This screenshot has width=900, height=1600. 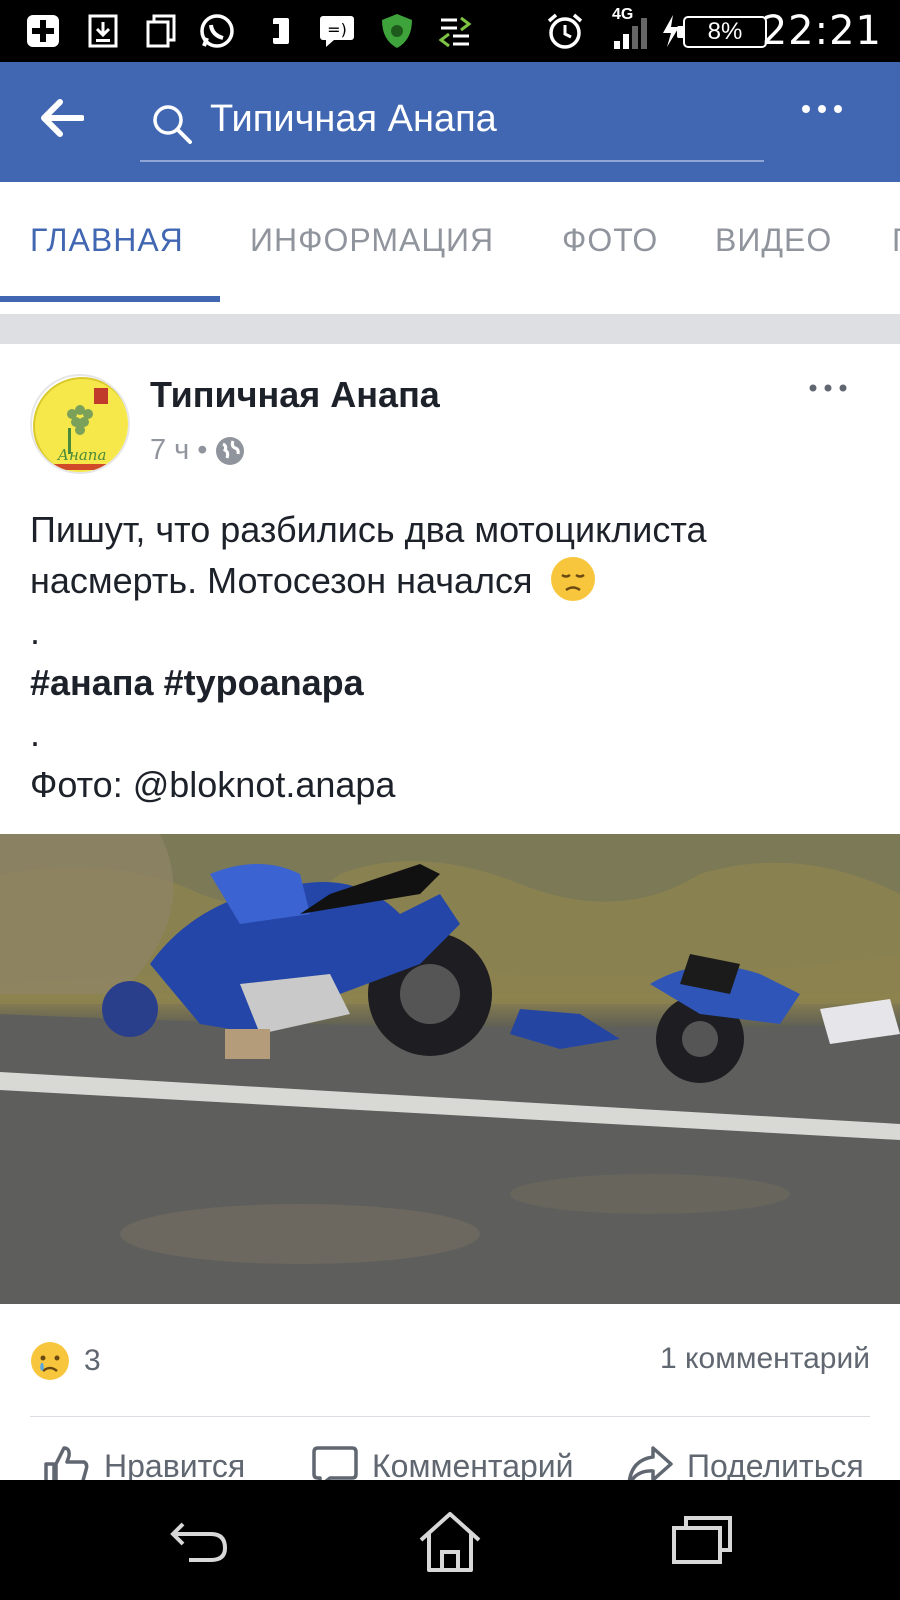 I want to click on nav-back-button, so click(x=200, y=1540).